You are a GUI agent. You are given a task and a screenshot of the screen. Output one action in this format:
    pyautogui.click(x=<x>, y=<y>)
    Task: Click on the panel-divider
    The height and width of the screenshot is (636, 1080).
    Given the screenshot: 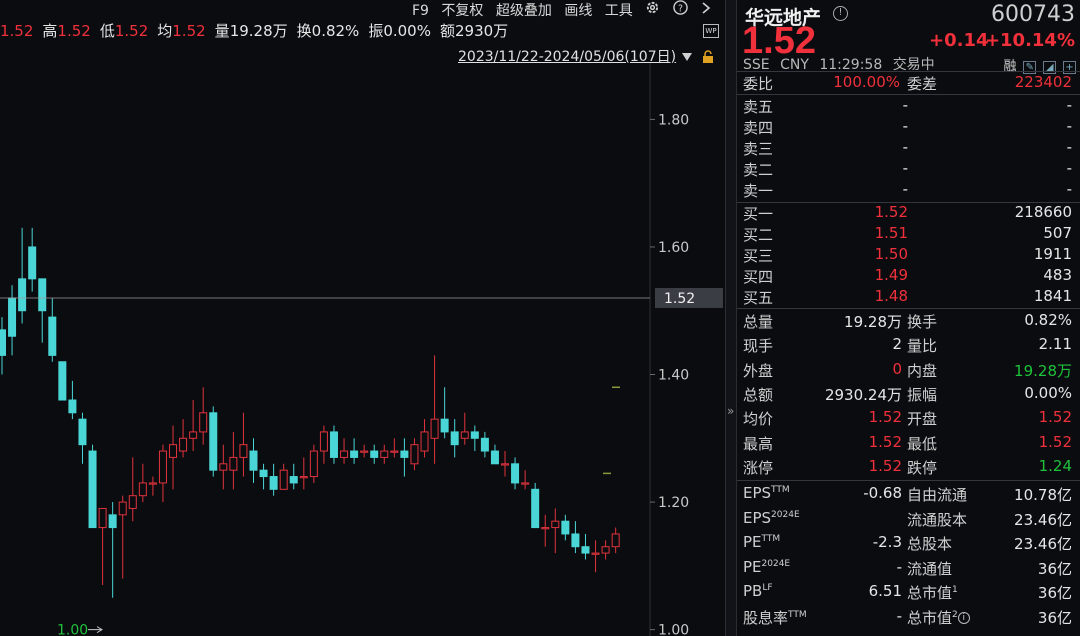 What is the action you would take?
    pyautogui.click(x=731, y=318)
    